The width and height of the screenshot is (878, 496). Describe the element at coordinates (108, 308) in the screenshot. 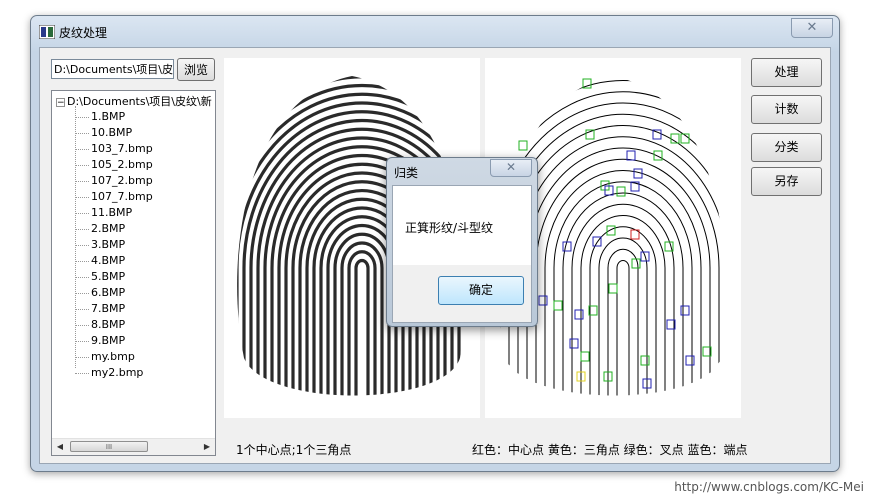

I see `tree-file-label: 7.BMP` at that location.